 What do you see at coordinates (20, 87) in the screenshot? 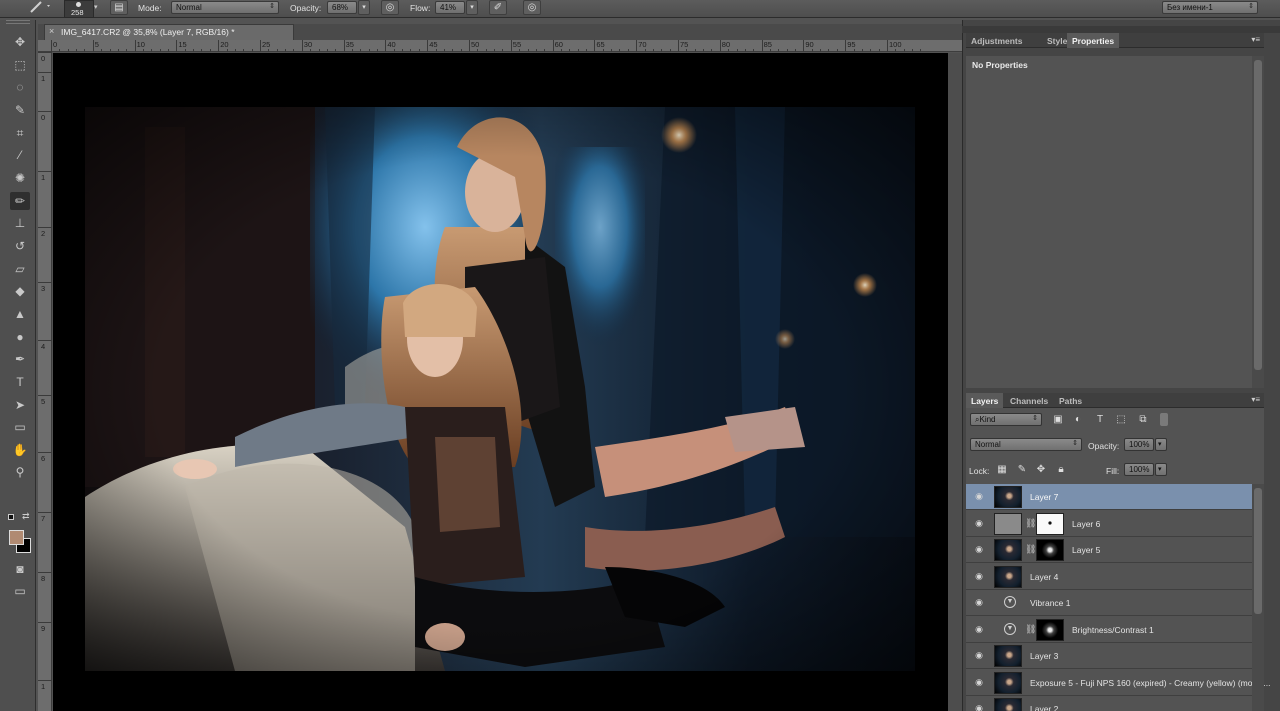
I see `lasso-tool-button: ◌` at bounding box center [20, 87].